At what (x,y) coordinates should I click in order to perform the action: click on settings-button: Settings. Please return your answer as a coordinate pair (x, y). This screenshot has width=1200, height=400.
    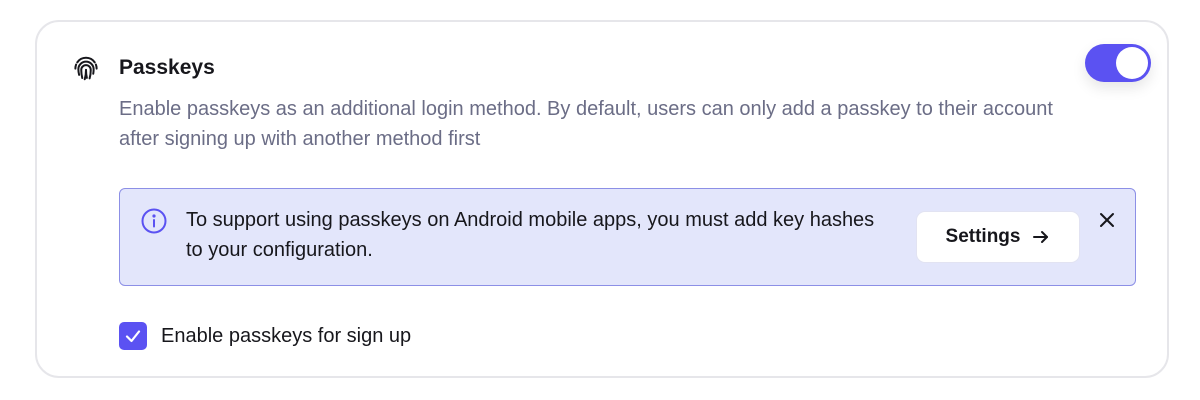
    Looking at the image, I should click on (998, 237).